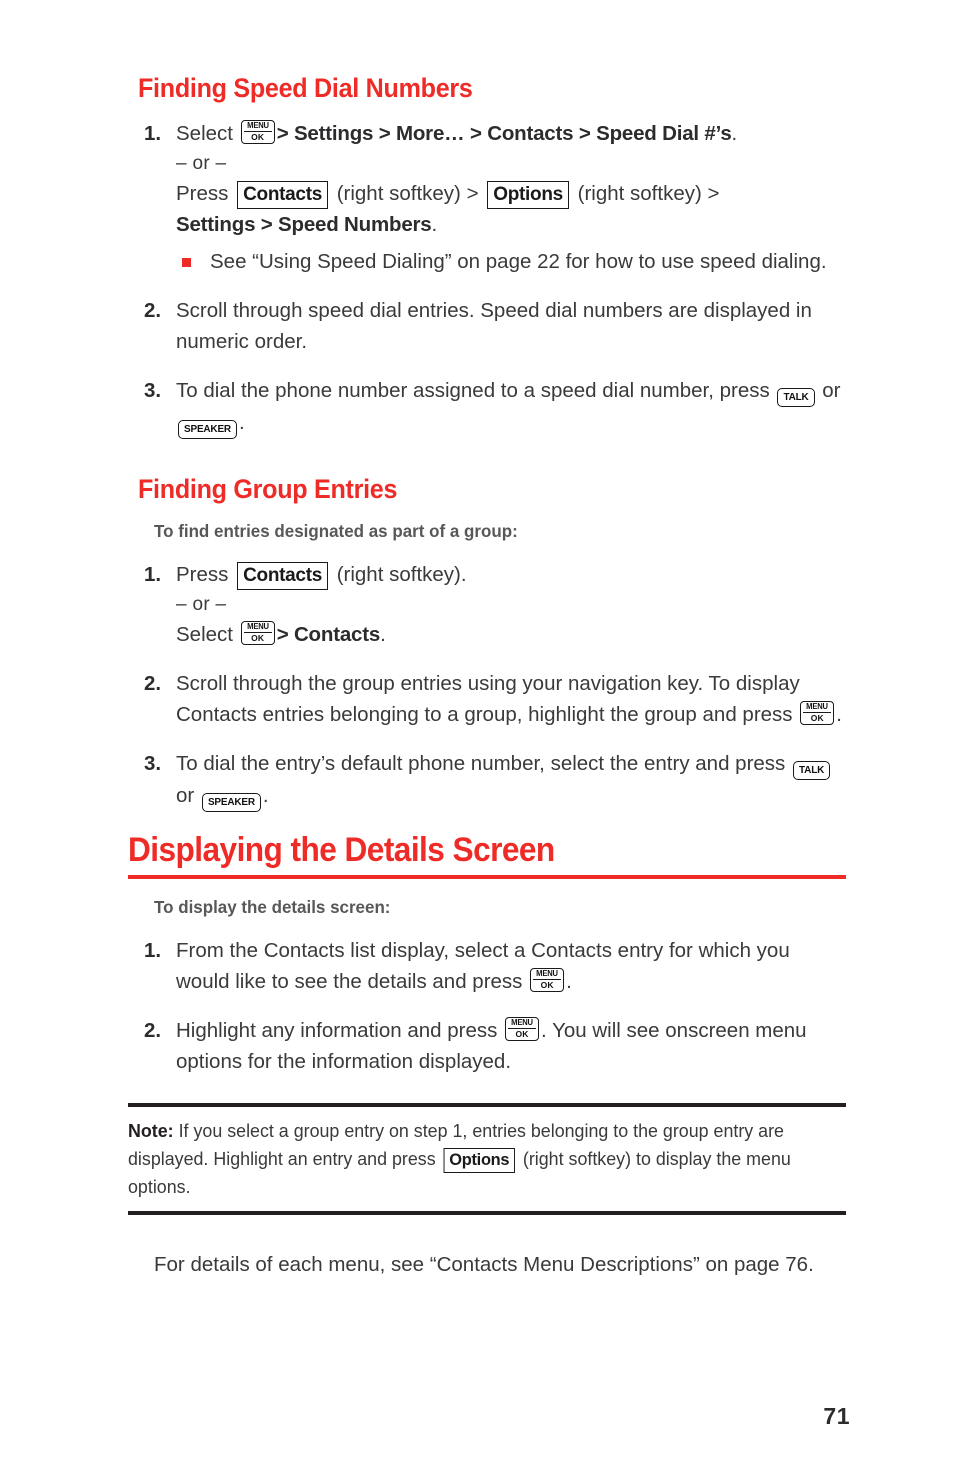 The height and width of the screenshot is (1484, 954). What do you see at coordinates (304, 224) in the screenshot?
I see `menu-path-b: Settings > Speed Numbers` at bounding box center [304, 224].